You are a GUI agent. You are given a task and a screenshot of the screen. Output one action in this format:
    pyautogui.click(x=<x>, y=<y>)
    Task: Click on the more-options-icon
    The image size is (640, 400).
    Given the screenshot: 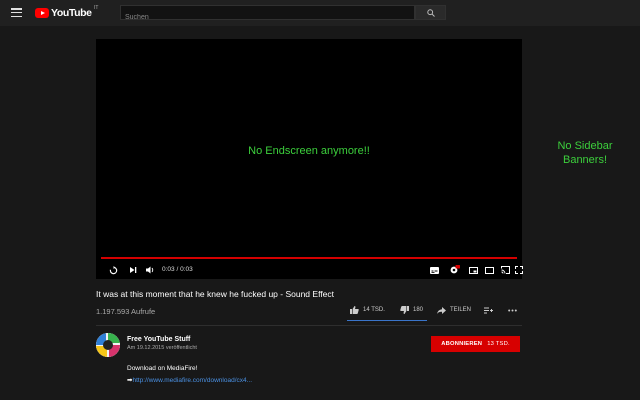 What is the action you would take?
    pyautogui.click(x=512, y=310)
    